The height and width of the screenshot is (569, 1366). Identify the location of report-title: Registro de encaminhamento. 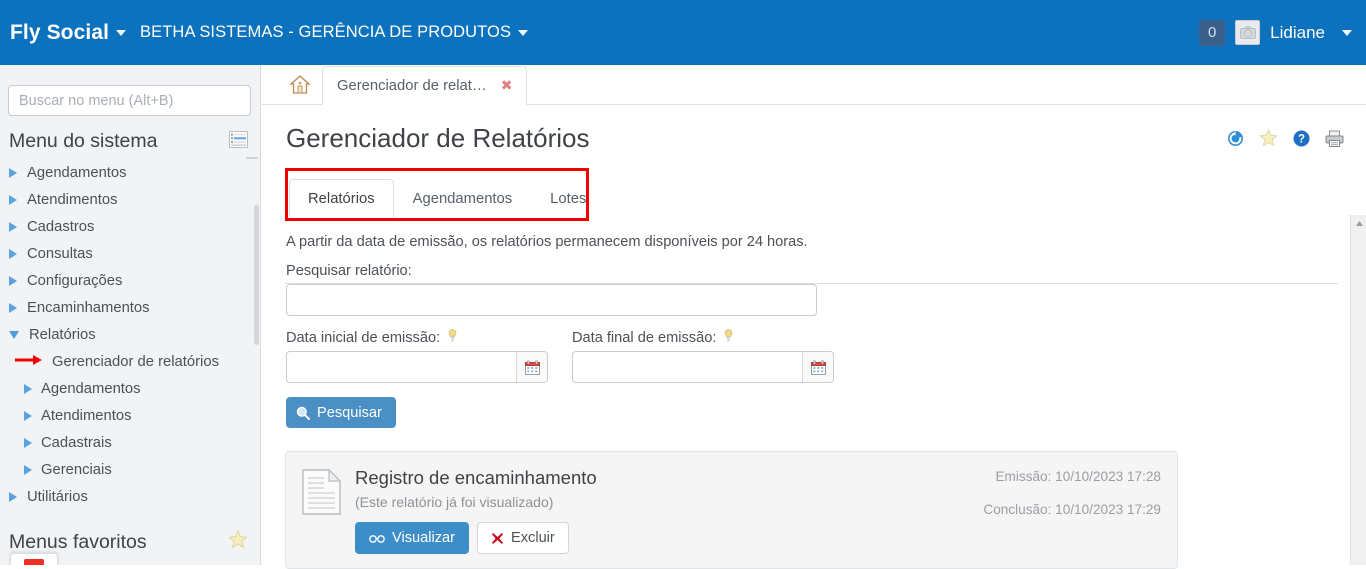
(476, 477).